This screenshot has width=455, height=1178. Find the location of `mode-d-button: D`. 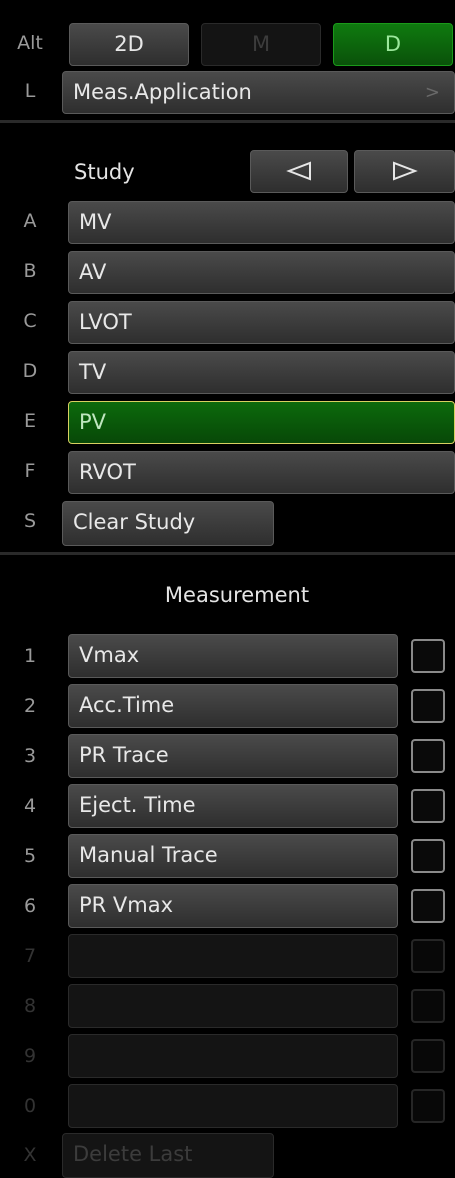

mode-d-button: D is located at coordinates (393, 44).